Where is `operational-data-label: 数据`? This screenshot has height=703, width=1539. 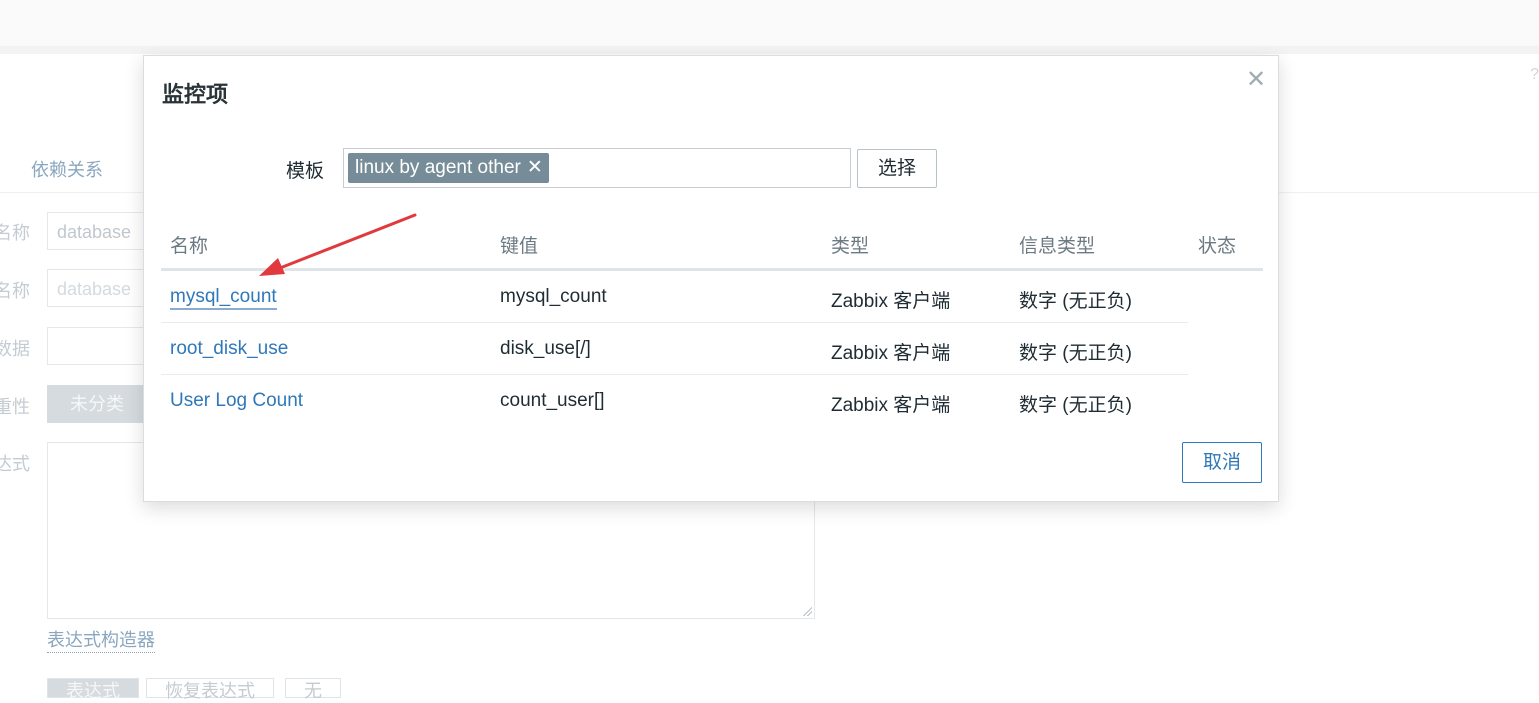 operational-data-label: 数据 is located at coordinates (15, 349).